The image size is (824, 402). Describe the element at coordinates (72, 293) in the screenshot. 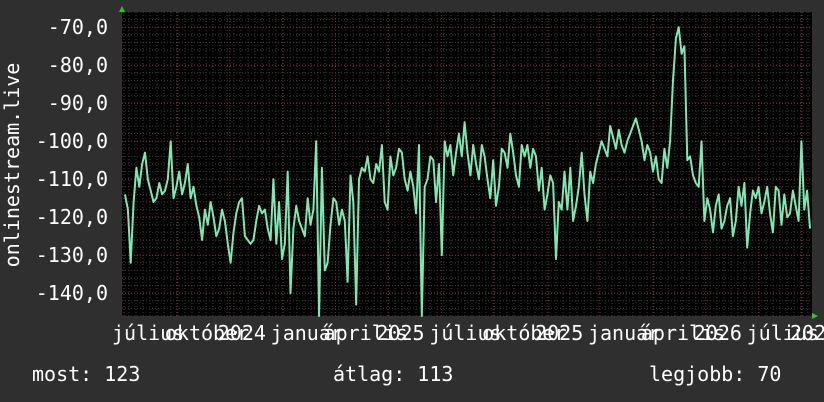

I see `y-tick-label: -140,0` at that location.